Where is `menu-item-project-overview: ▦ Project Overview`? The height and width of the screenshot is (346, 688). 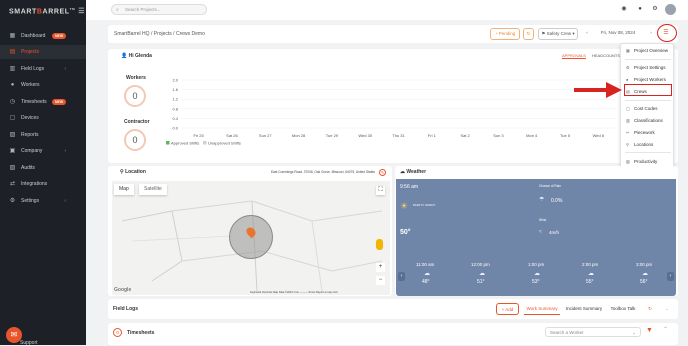
menu-item-project-overview: ▦ Project Overview is located at coordinates (648, 50).